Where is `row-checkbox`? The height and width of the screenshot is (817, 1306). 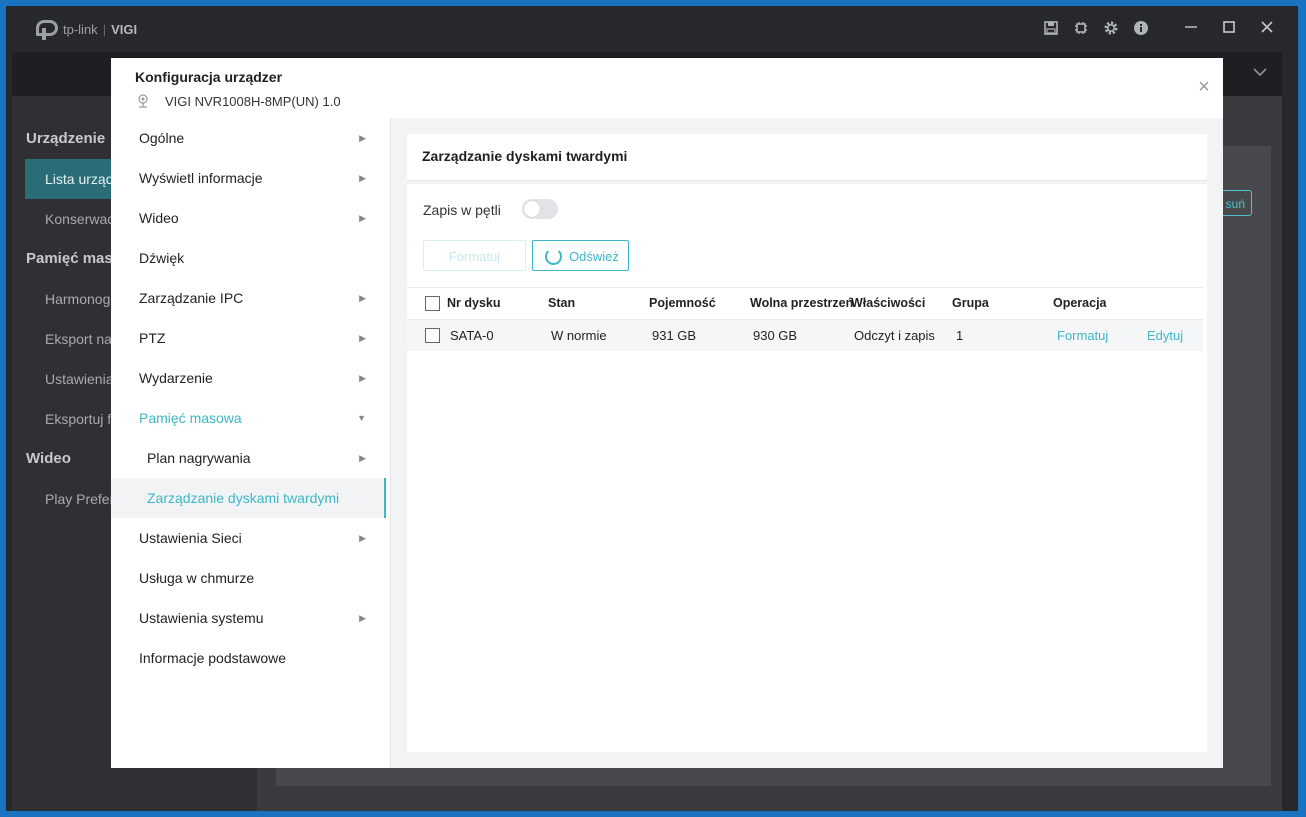 row-checkbox is located at coordinates (432, 335).